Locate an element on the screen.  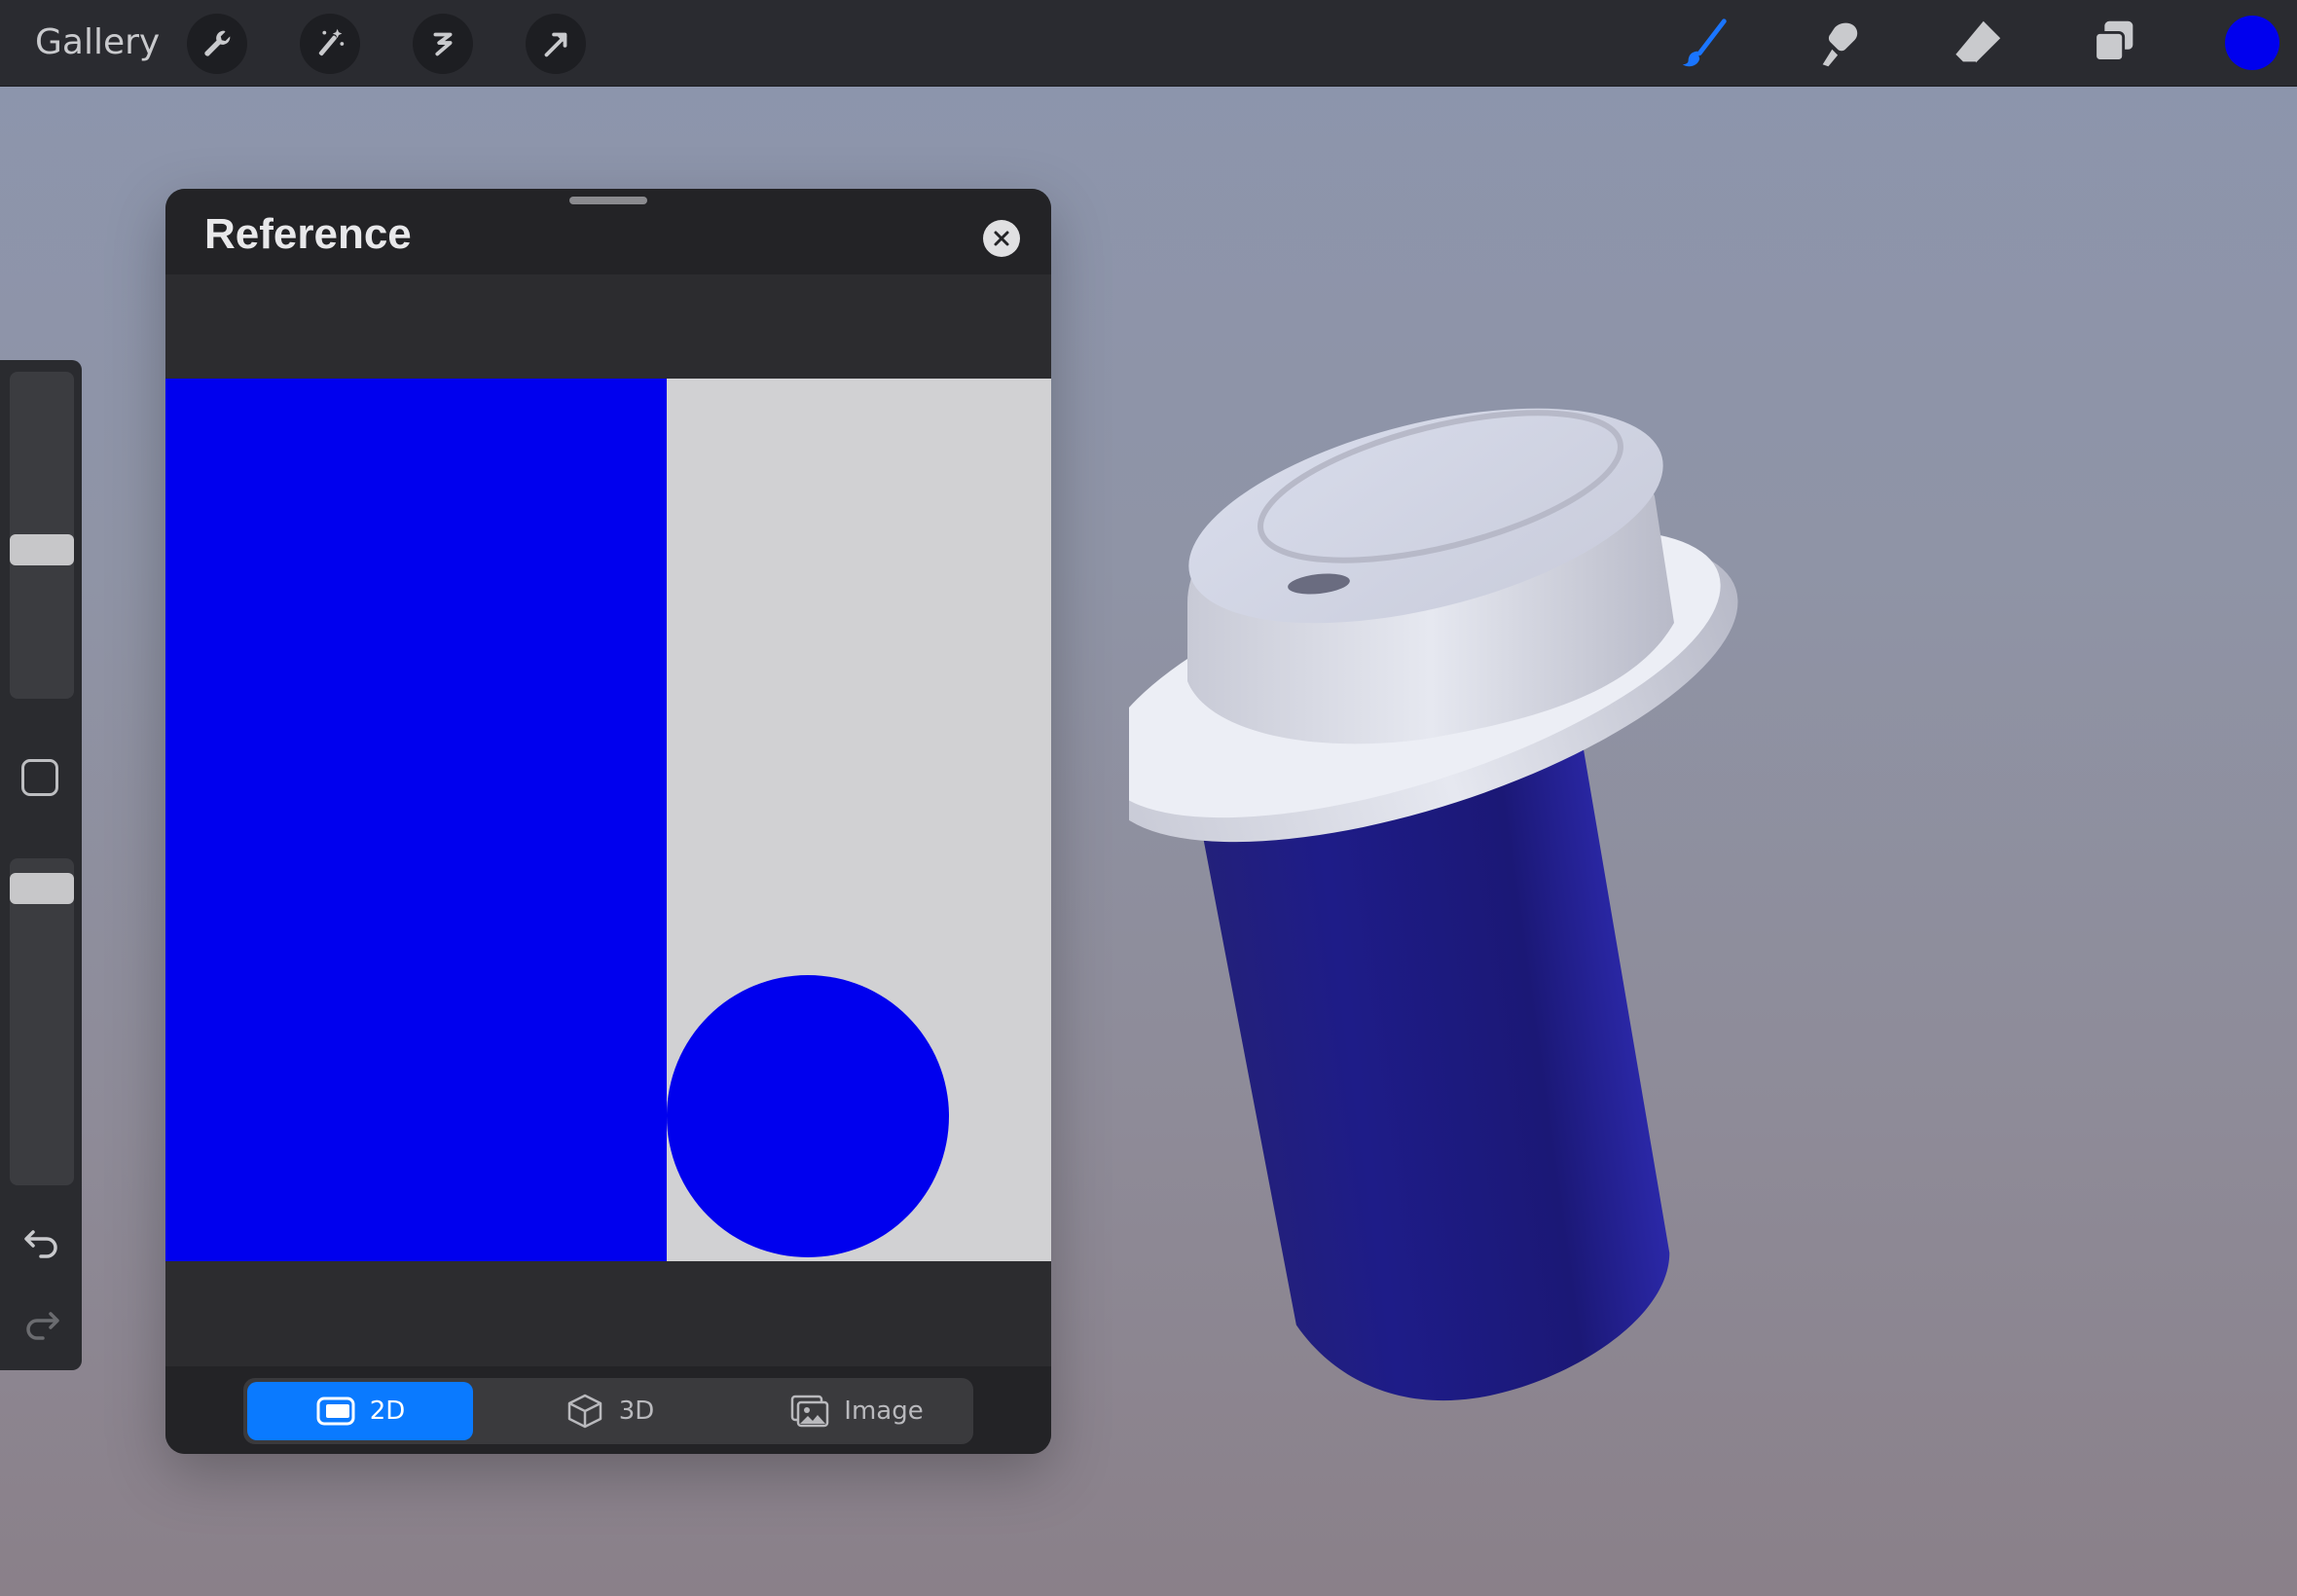
close-reference-button is located at coordinates (1002, 238).